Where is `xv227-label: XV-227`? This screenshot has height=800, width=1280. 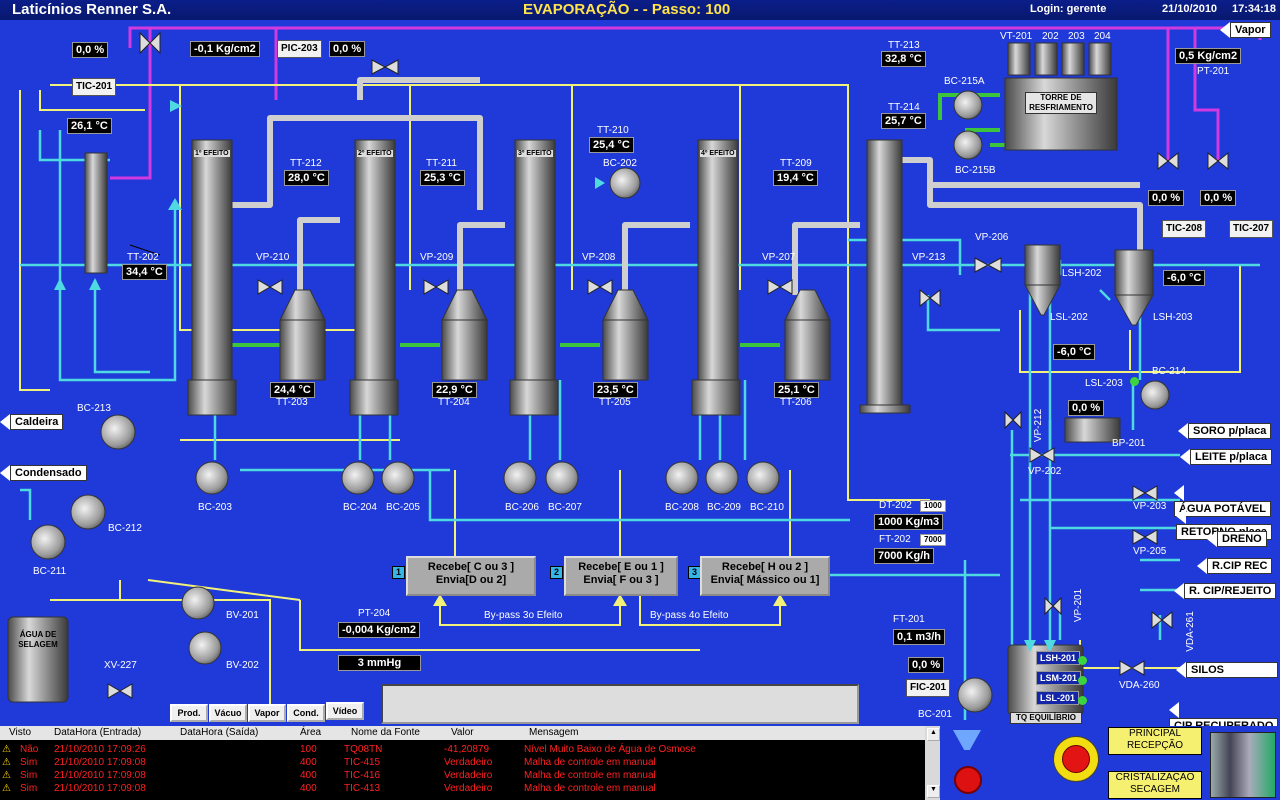
xv227-label: XV-227 is located at coordinates (120, 665).